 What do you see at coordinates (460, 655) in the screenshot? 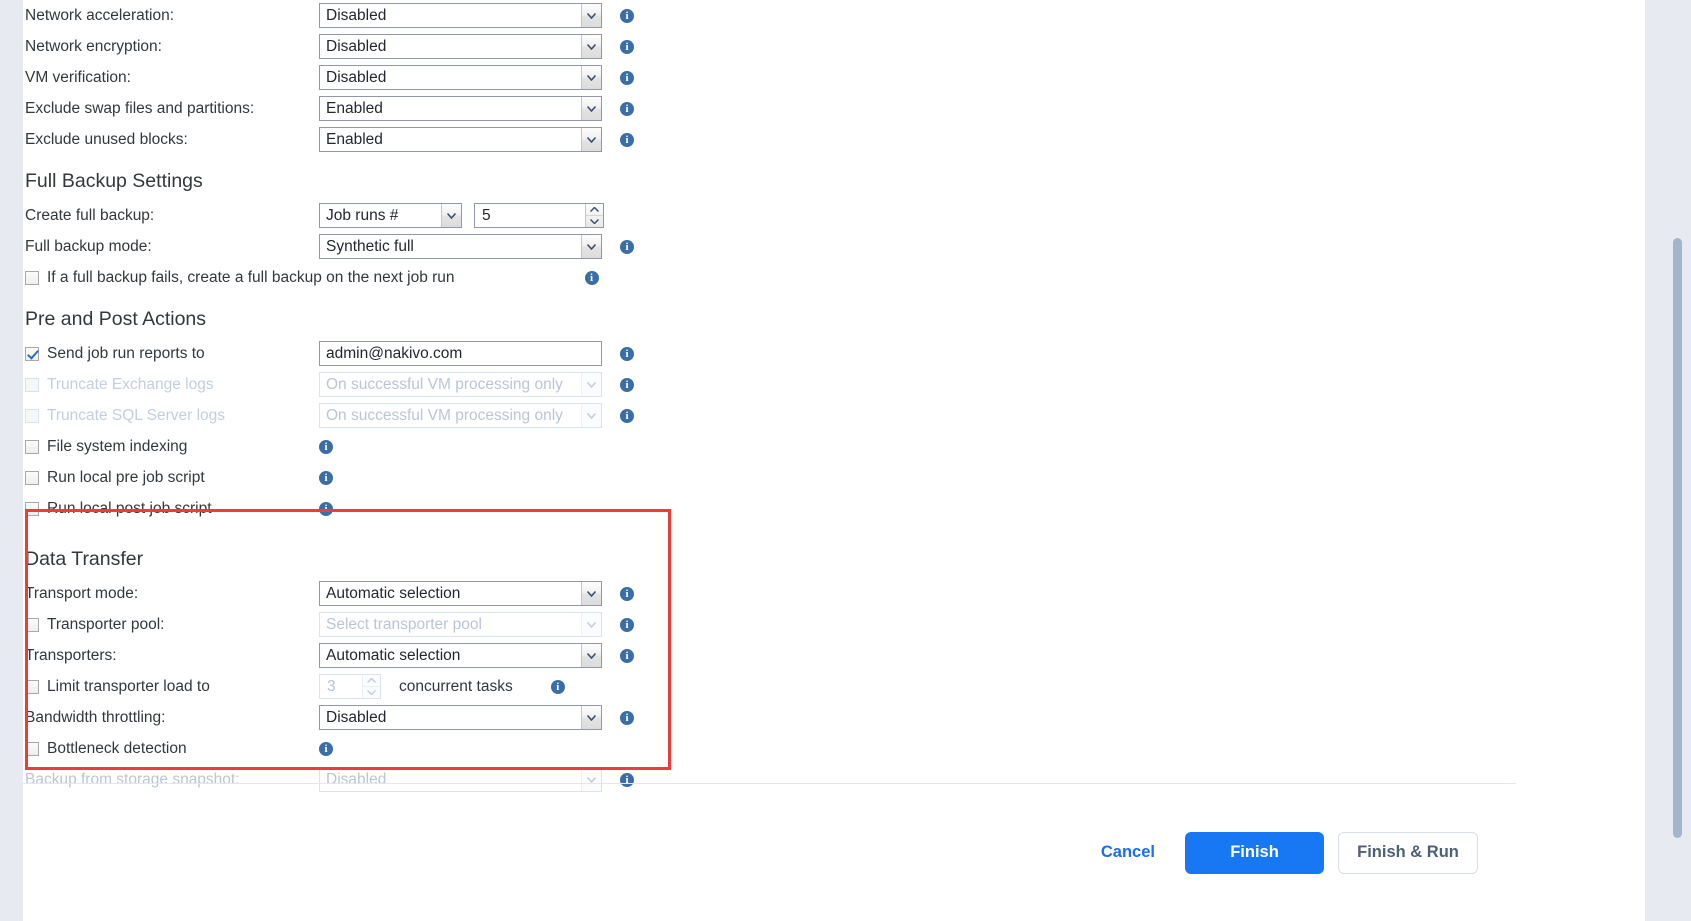
I see `select-transporters: Automatic selection` at bounding box center [460, 655].